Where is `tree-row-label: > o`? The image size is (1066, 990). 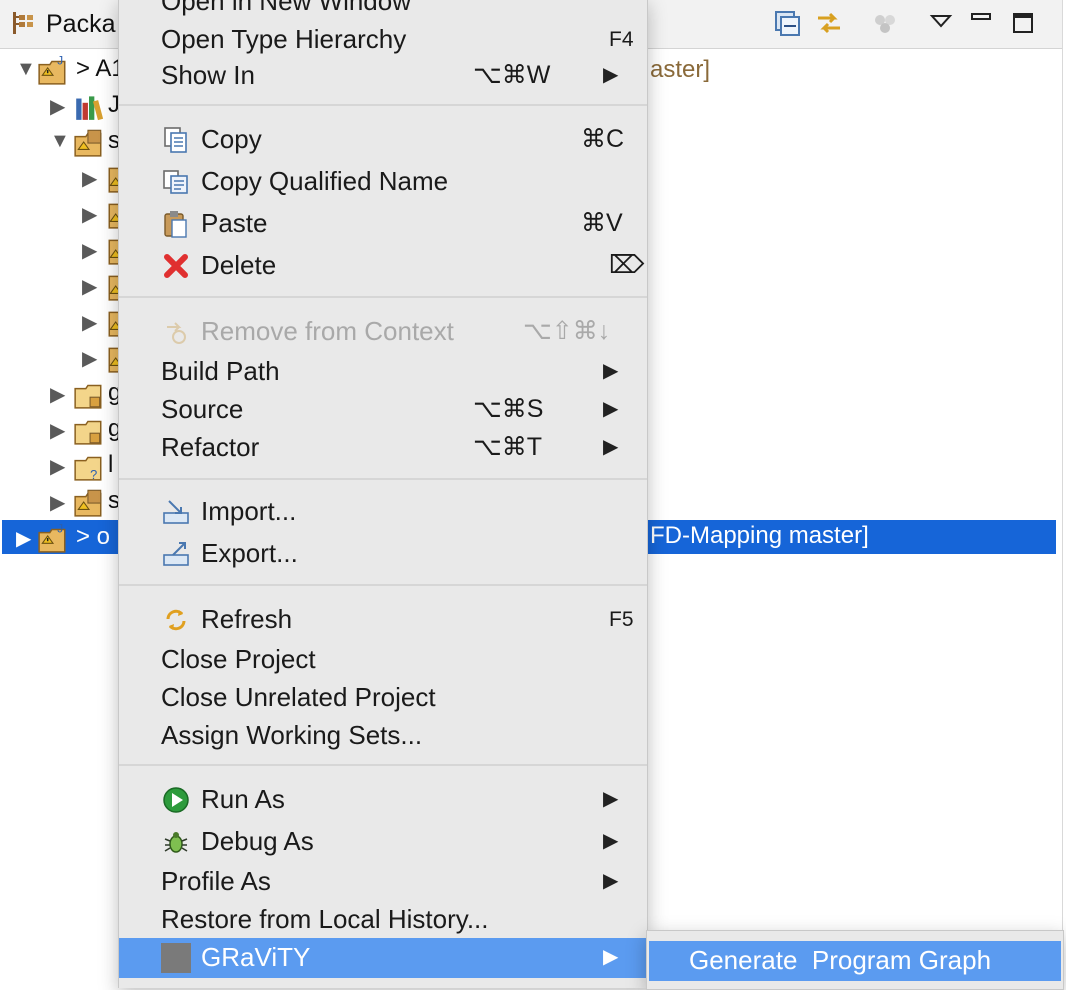 tree-row-label: > o is located at coordinates (93, 536).